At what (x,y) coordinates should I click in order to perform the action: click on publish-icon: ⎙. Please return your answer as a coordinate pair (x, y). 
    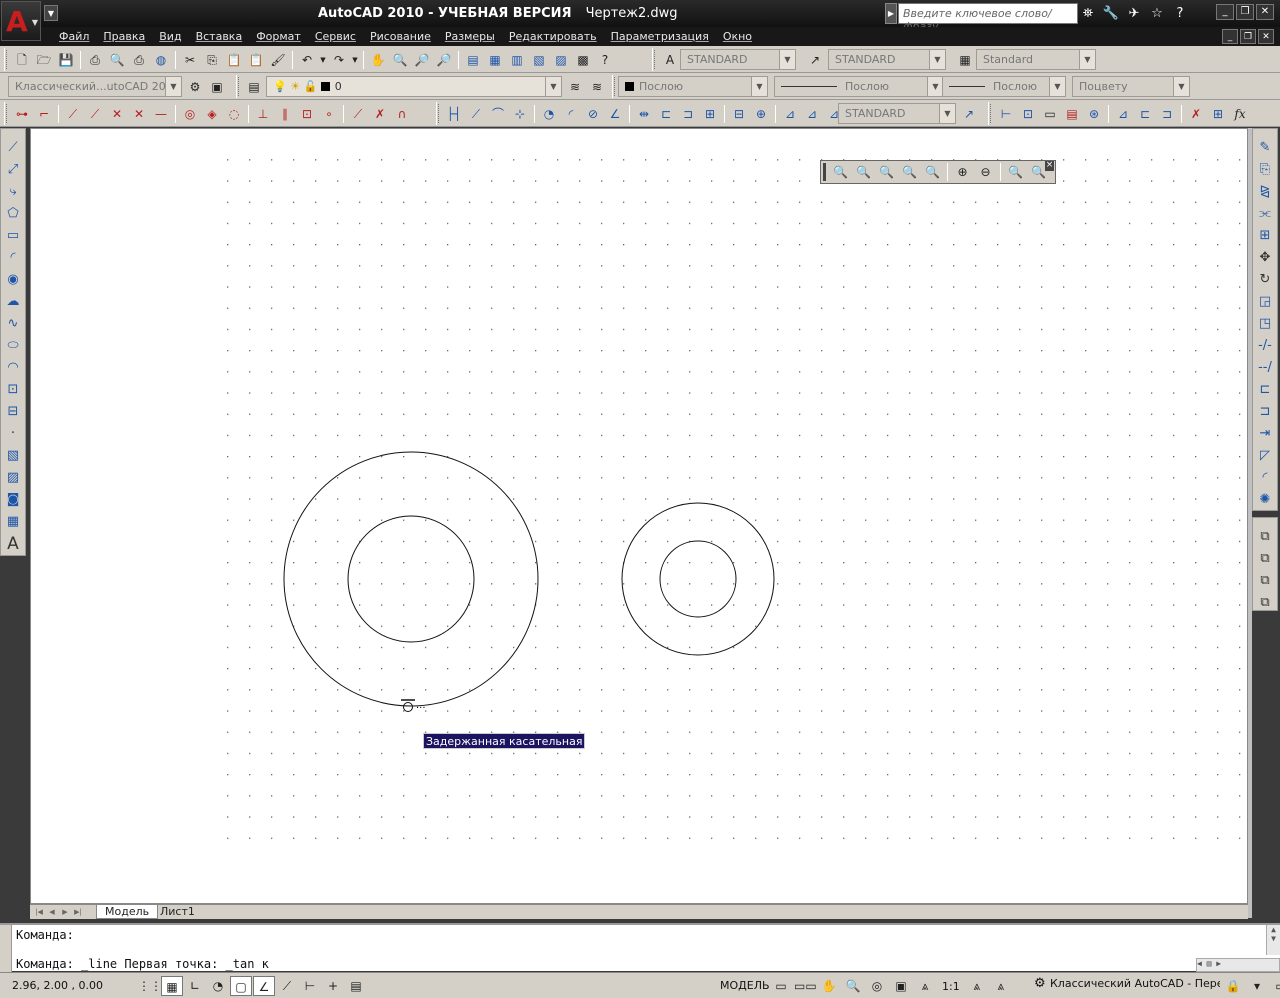
    Looking at the image, I should click on (139, 60).